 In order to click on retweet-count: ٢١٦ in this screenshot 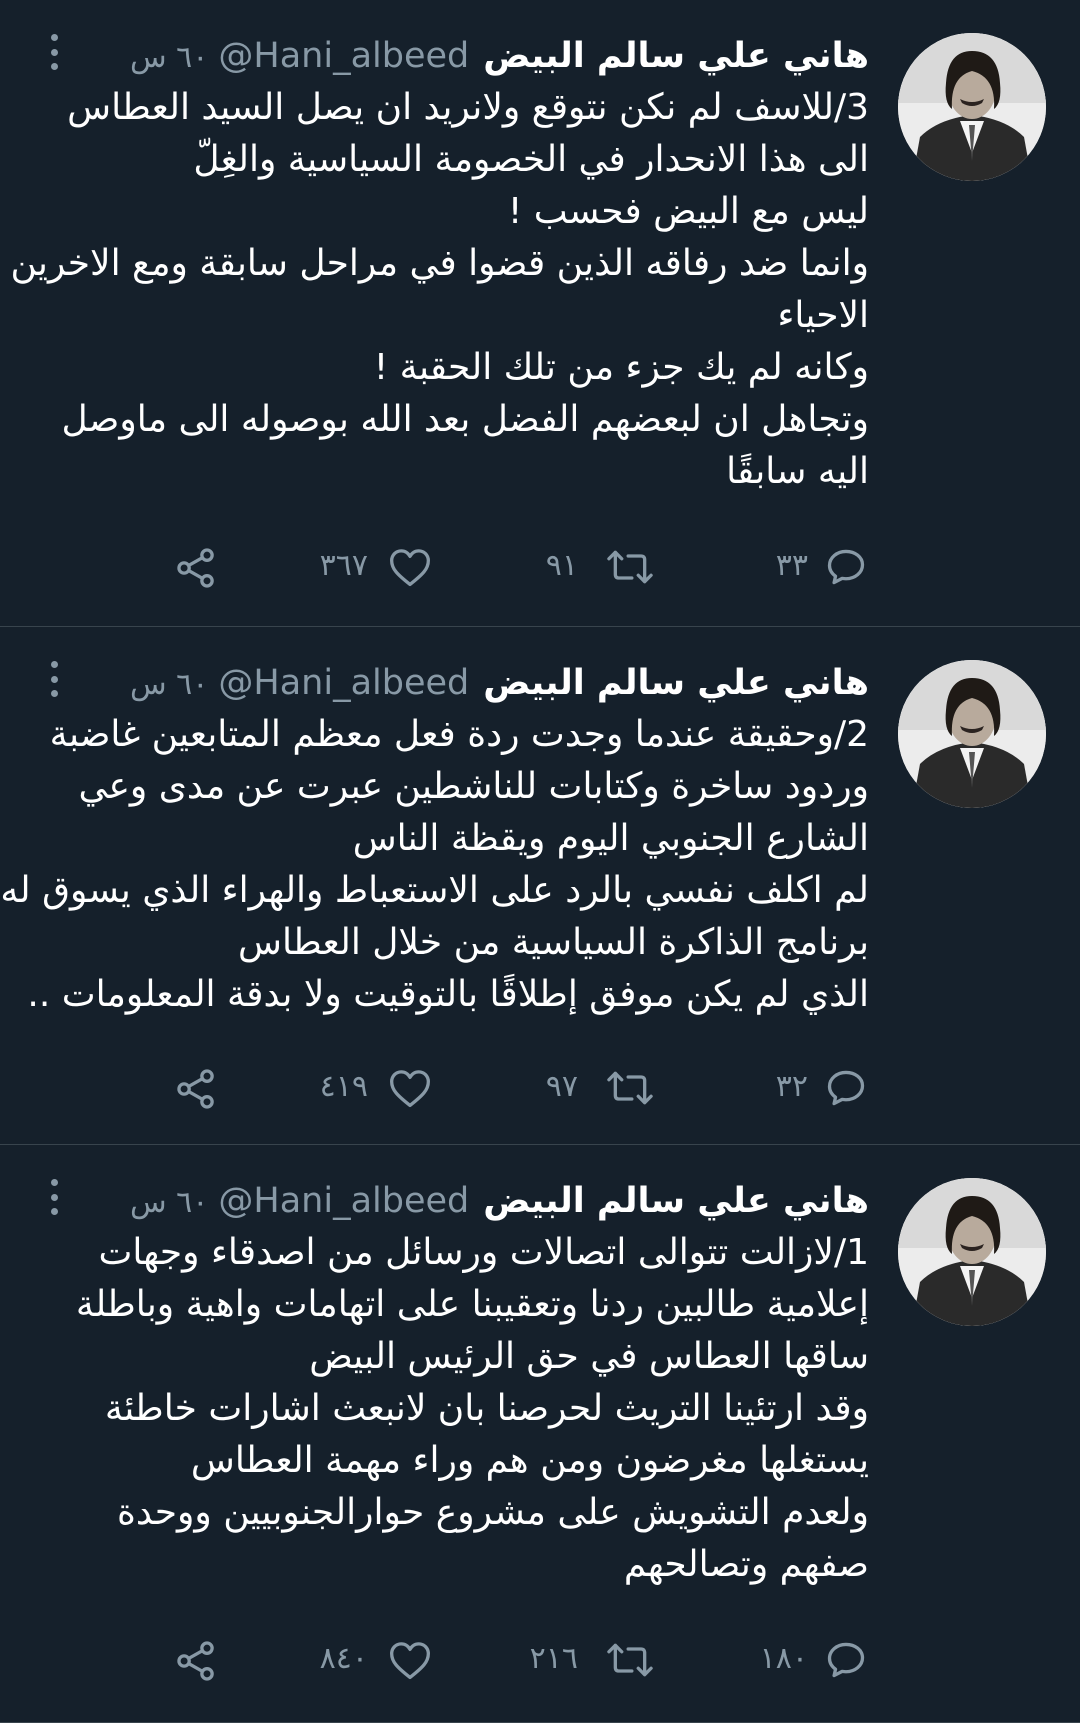, I will do `click(553, 1658)`.